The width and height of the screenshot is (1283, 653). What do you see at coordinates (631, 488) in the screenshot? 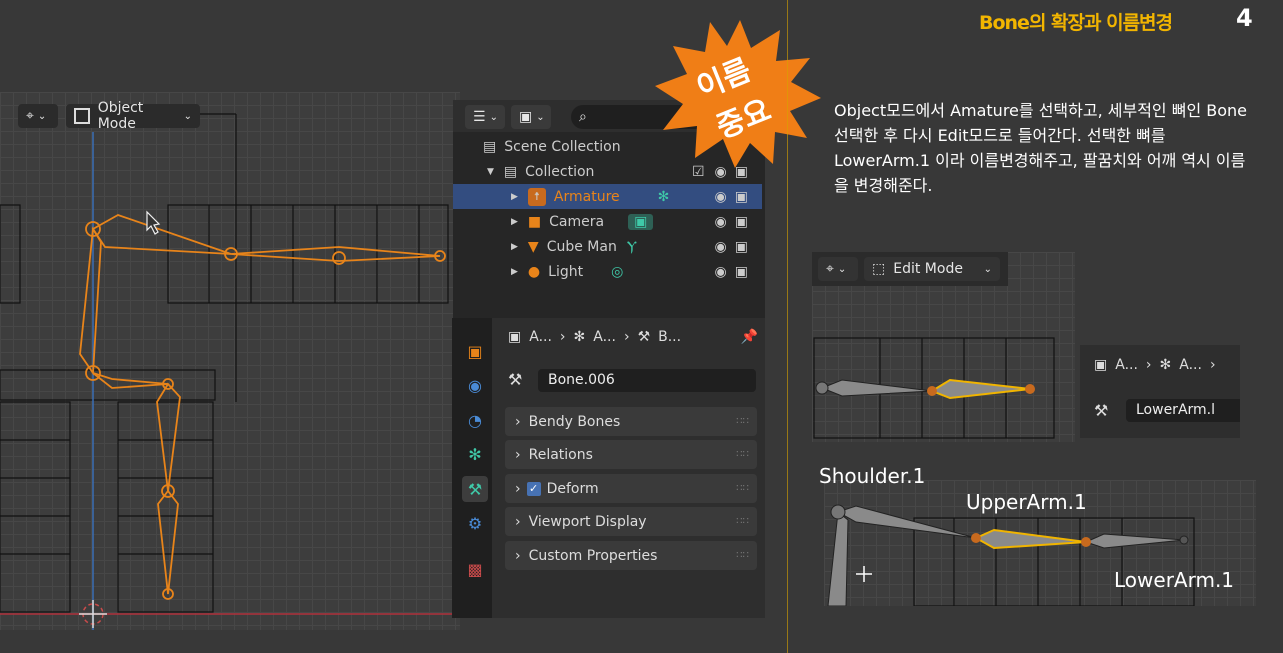
I see `panel-deform: › ✓ Deform ∷∷` at bounding box center [631, 488].